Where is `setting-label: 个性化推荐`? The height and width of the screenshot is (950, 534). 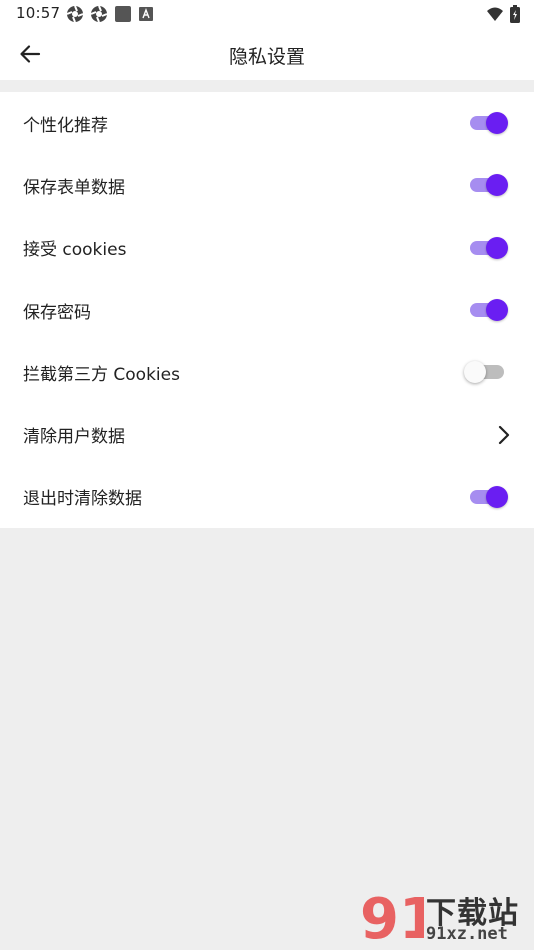 setting-label: 个性化推荐 is located at coordinates (65, 125).